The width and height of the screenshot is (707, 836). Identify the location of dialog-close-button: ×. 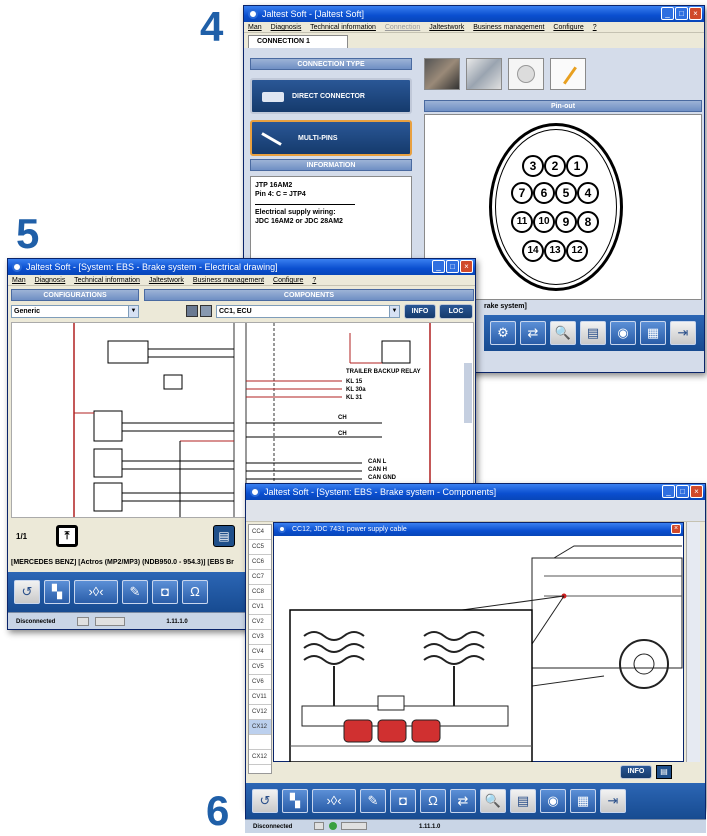
(676, 529).